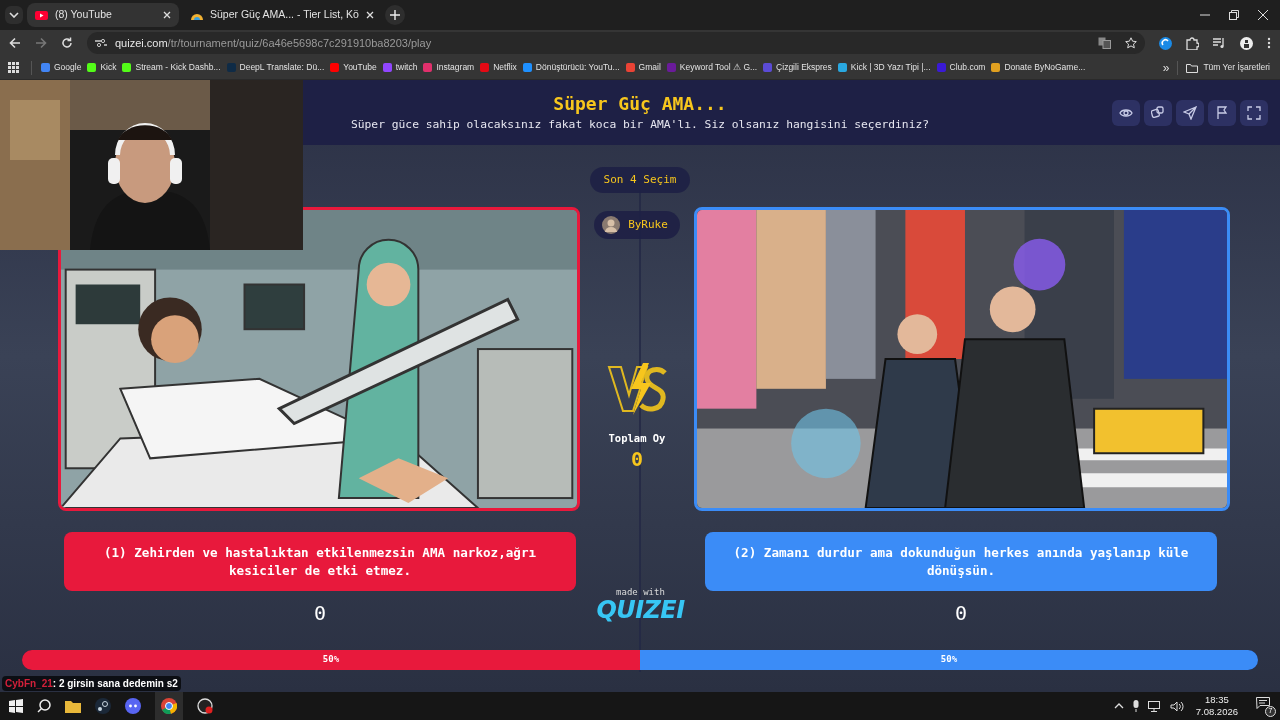 This screenshot has height=720, width=1280. I want to click on dice-icon, so click(1158, 113).